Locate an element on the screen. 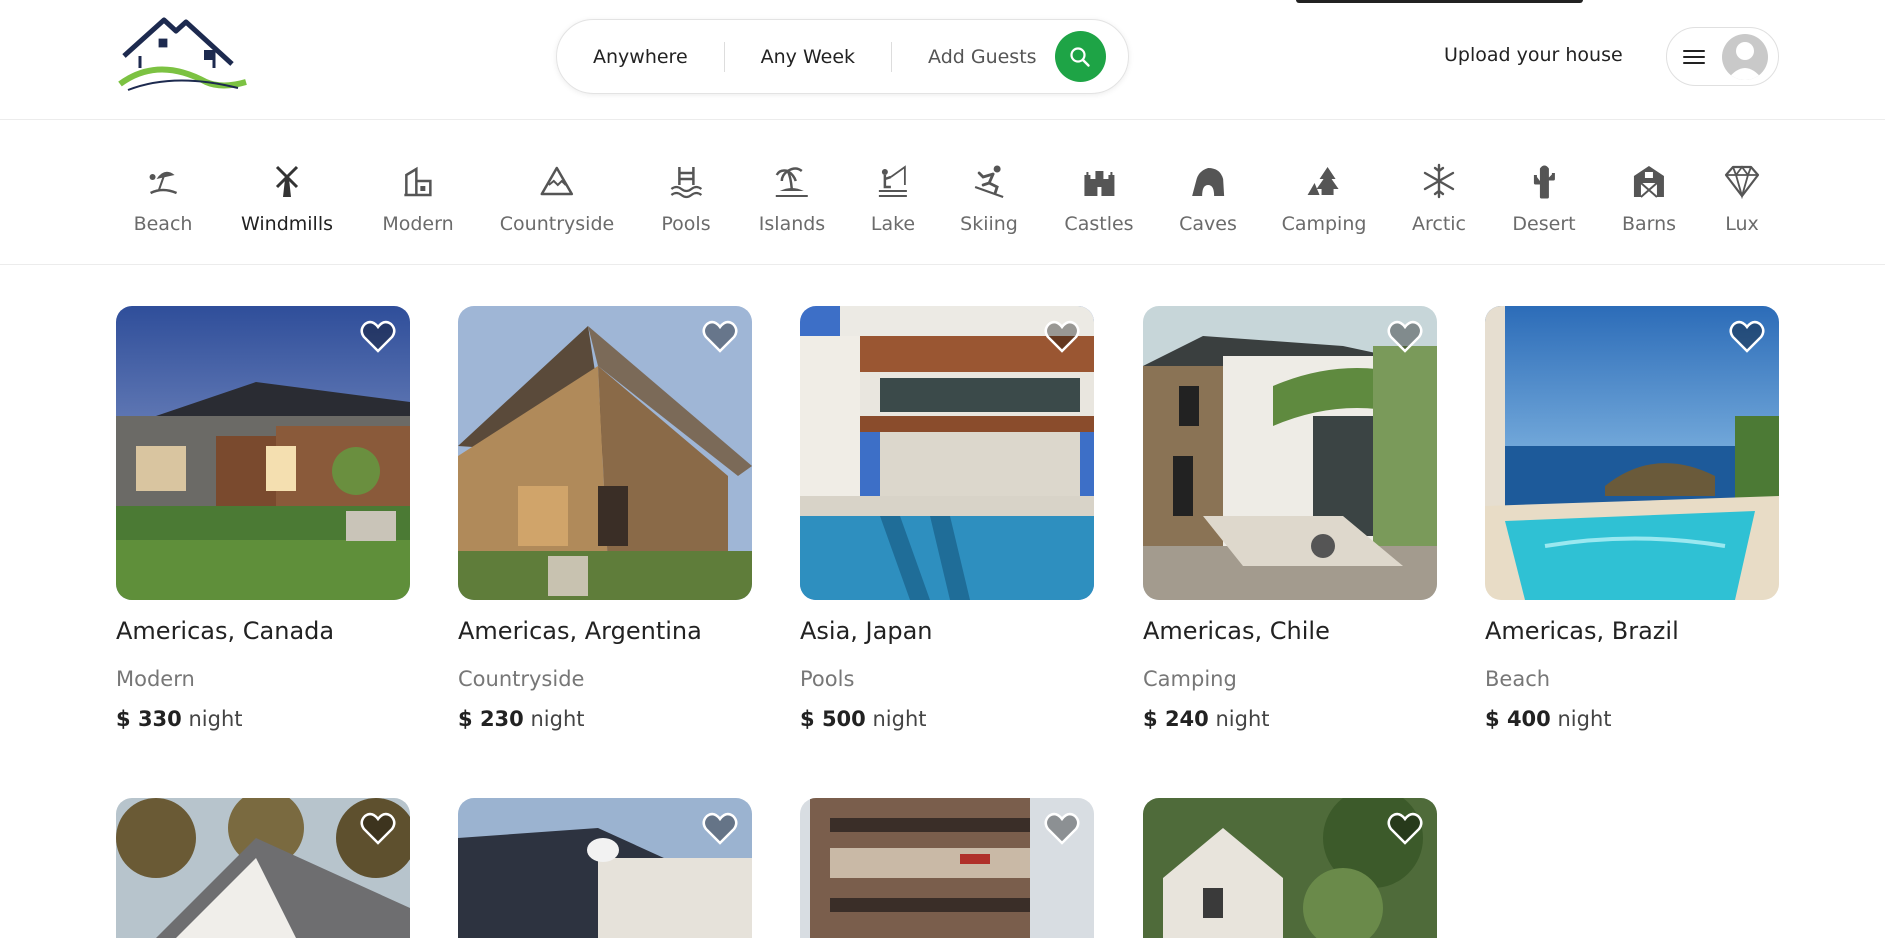  listing-location: Americas, Brazil is located at coordinates (1582, 631).